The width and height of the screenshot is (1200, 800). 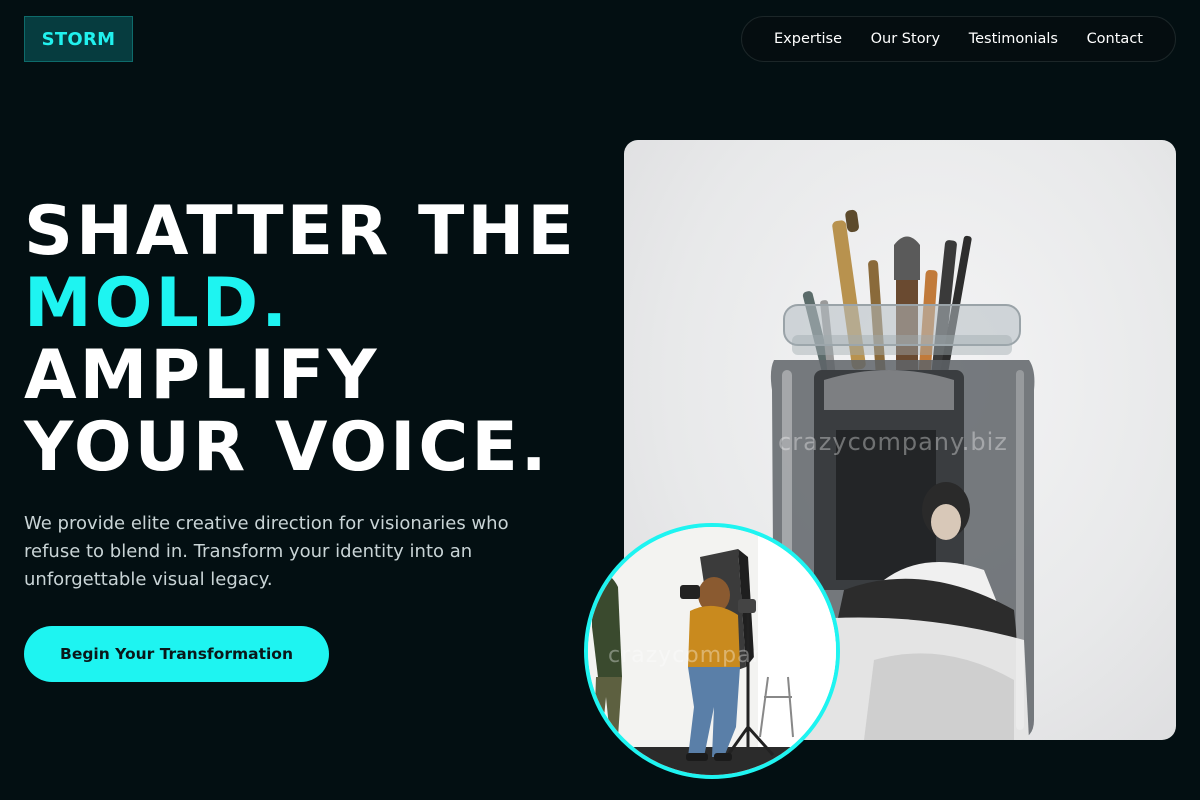 I want to click on photographer-circle-image: crazycompany.biz, so click(x=712, y=651).